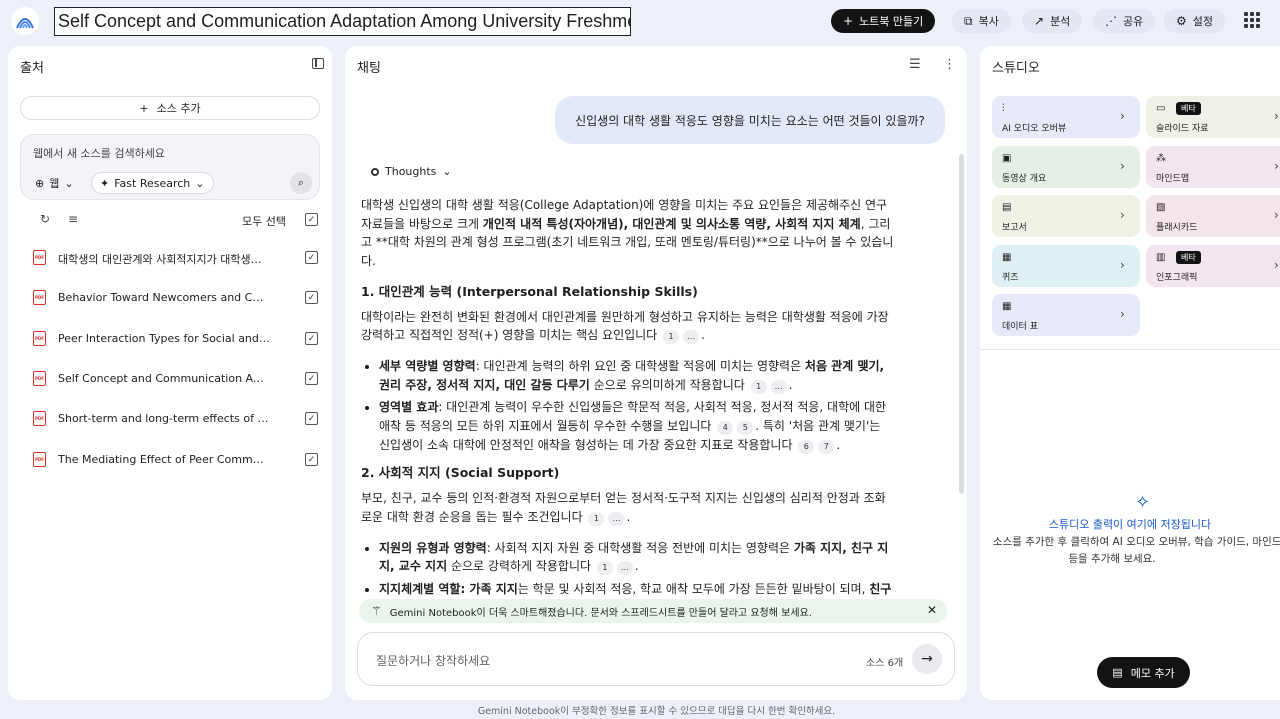 This screenshot has width=1280, height=719. I want to click on report-icon: ▤, so click(1007, 207).